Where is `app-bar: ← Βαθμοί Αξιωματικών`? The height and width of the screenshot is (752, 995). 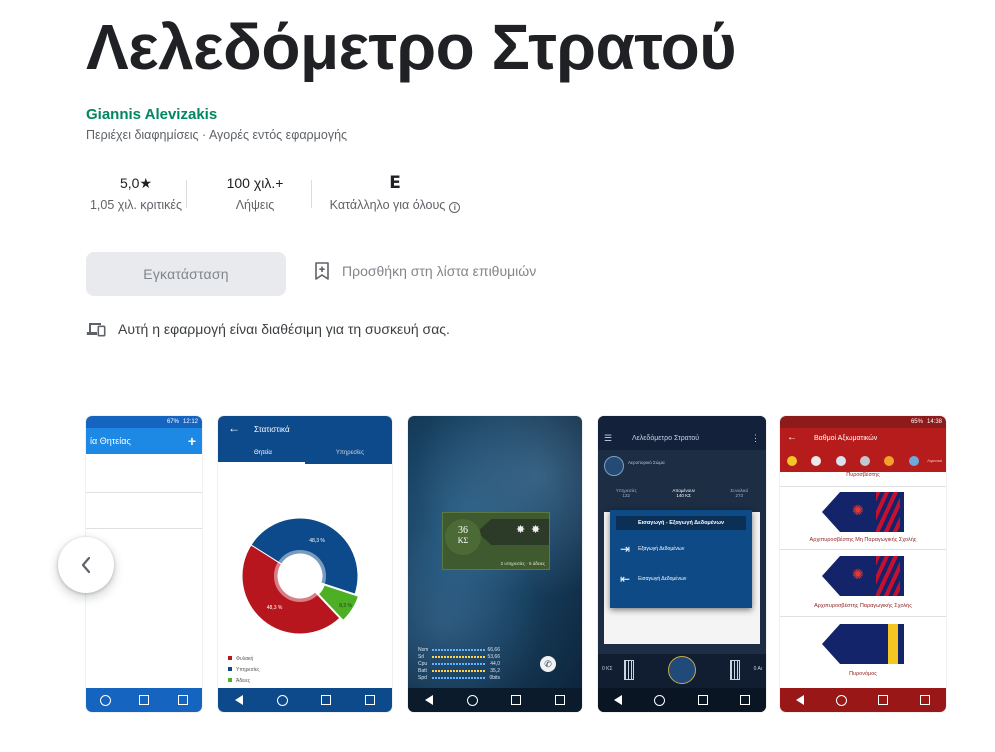 app-bar: ← Βαθμοί Αξιωματικών is located at coordinates (863, 439).